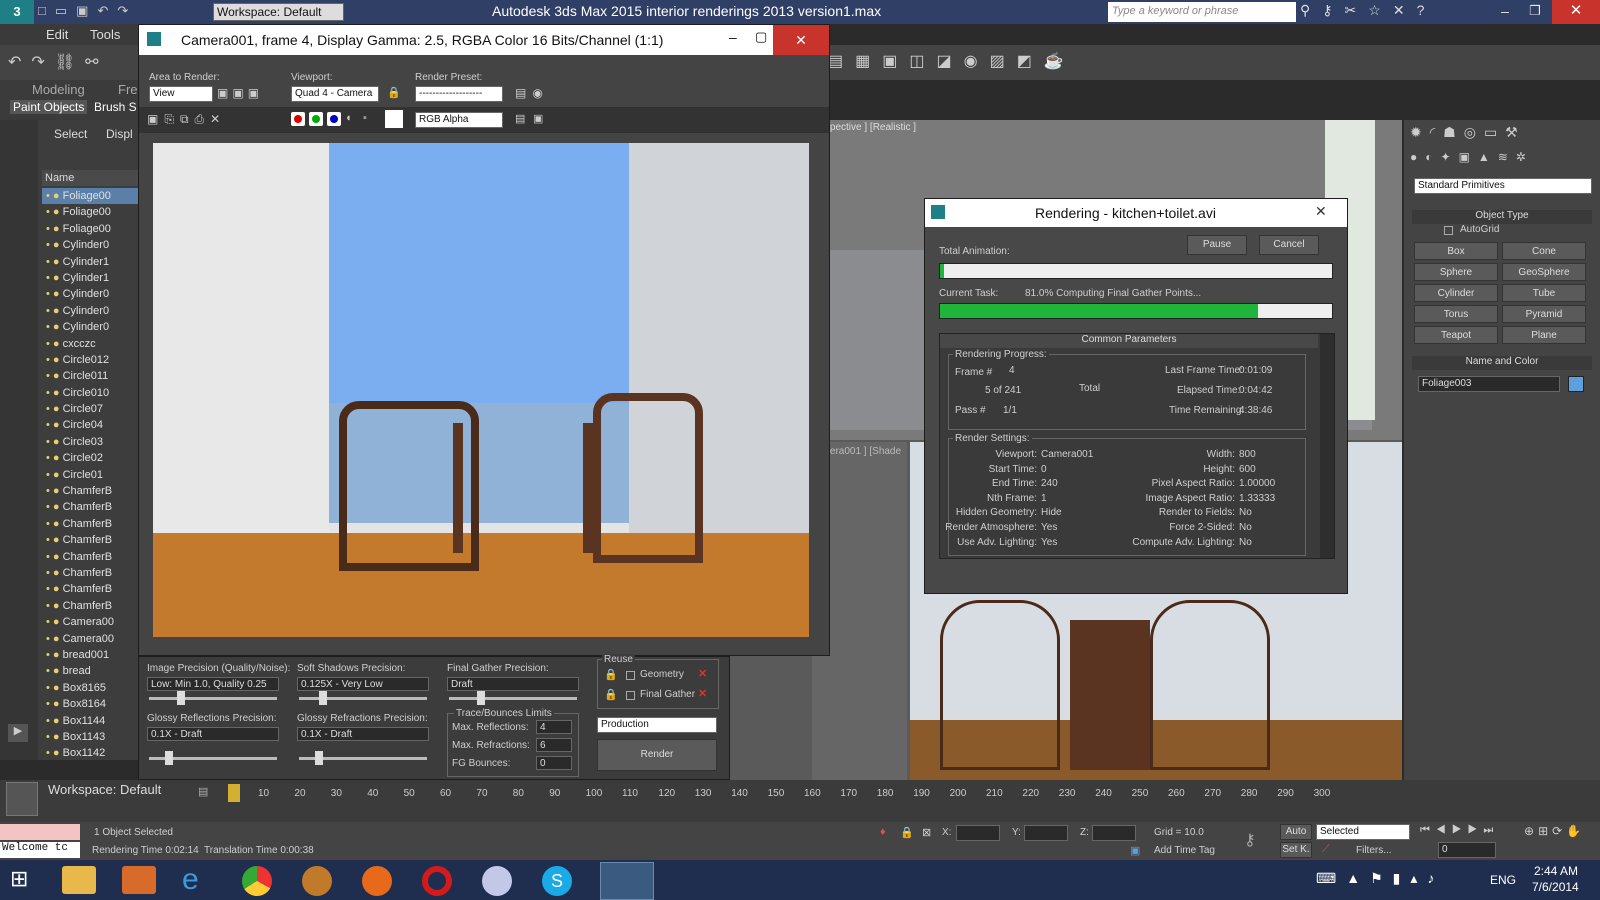 Image resolution: width=1600 pixels, height=900 pixels. What do you see at coordinates (733, 37) in the screenshot?
I see `frame-minimize-button: ‒` at bounding box center [733, 37].